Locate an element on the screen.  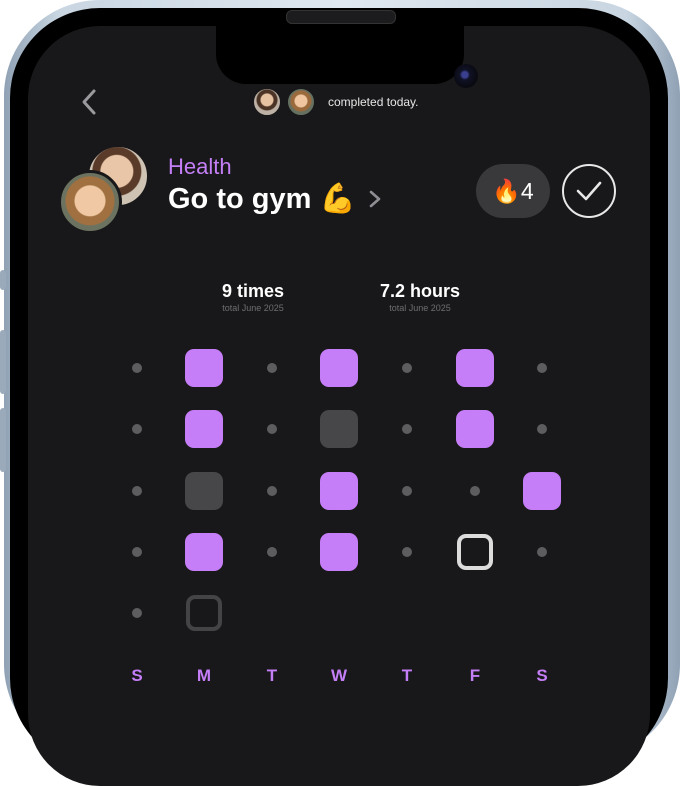
complete-button is located at coordinates (589, 191).